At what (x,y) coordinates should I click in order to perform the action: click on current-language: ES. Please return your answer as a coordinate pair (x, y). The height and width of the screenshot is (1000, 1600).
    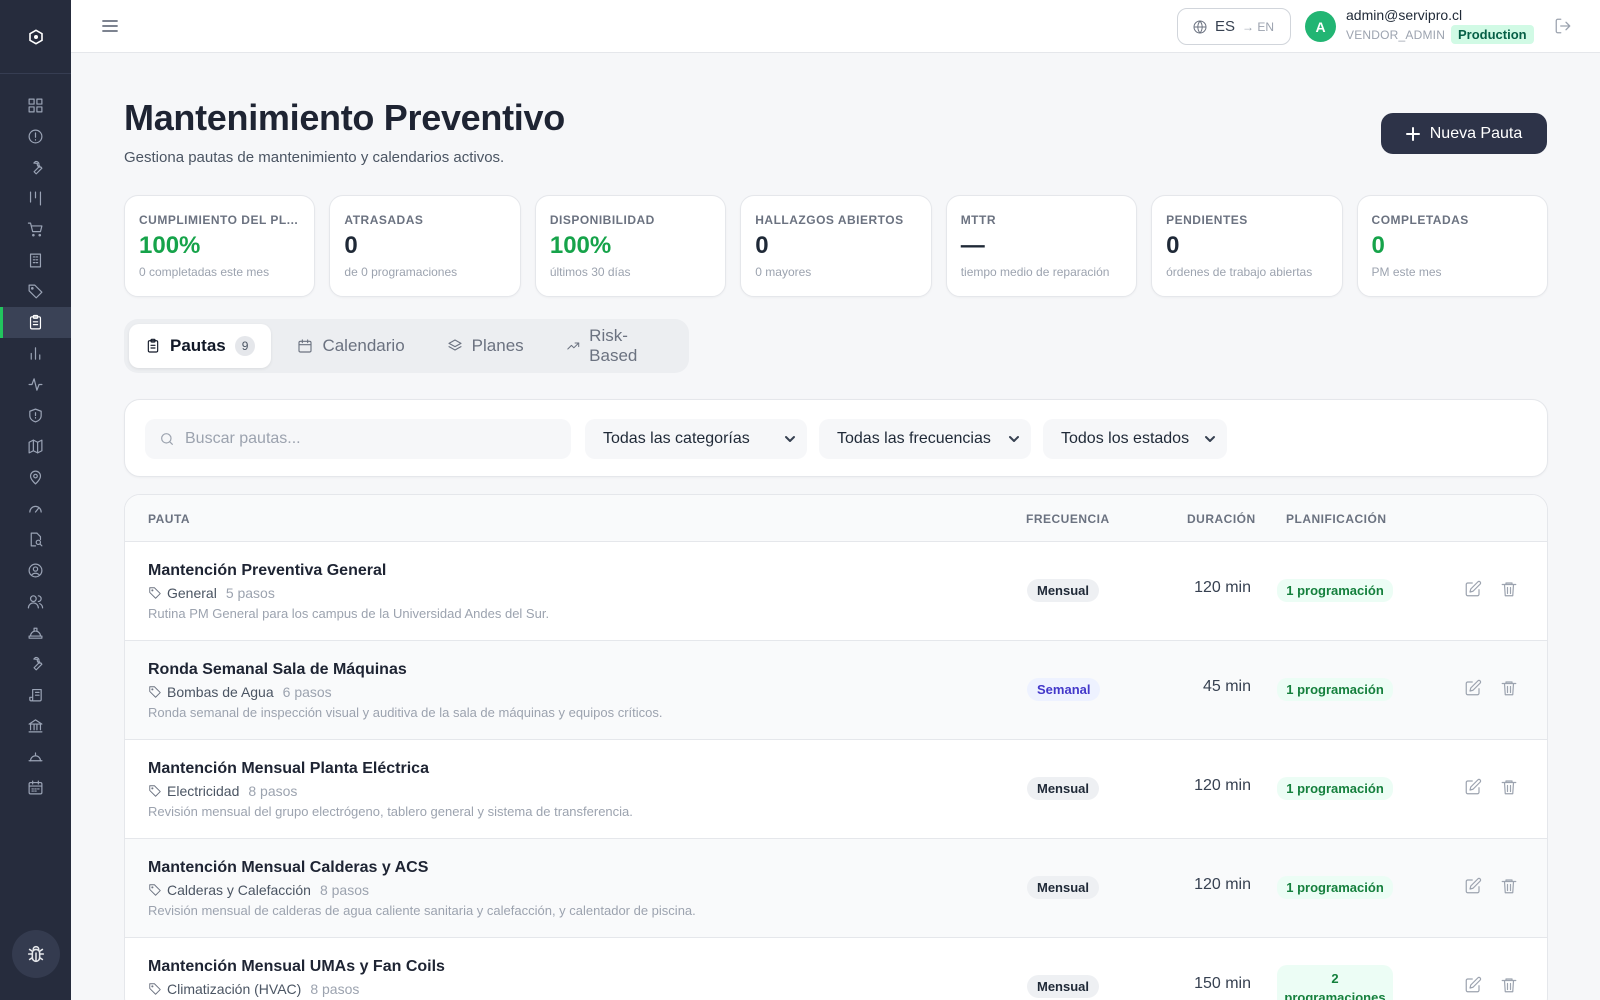
    Looking at the image, I should click on (1225, 26).